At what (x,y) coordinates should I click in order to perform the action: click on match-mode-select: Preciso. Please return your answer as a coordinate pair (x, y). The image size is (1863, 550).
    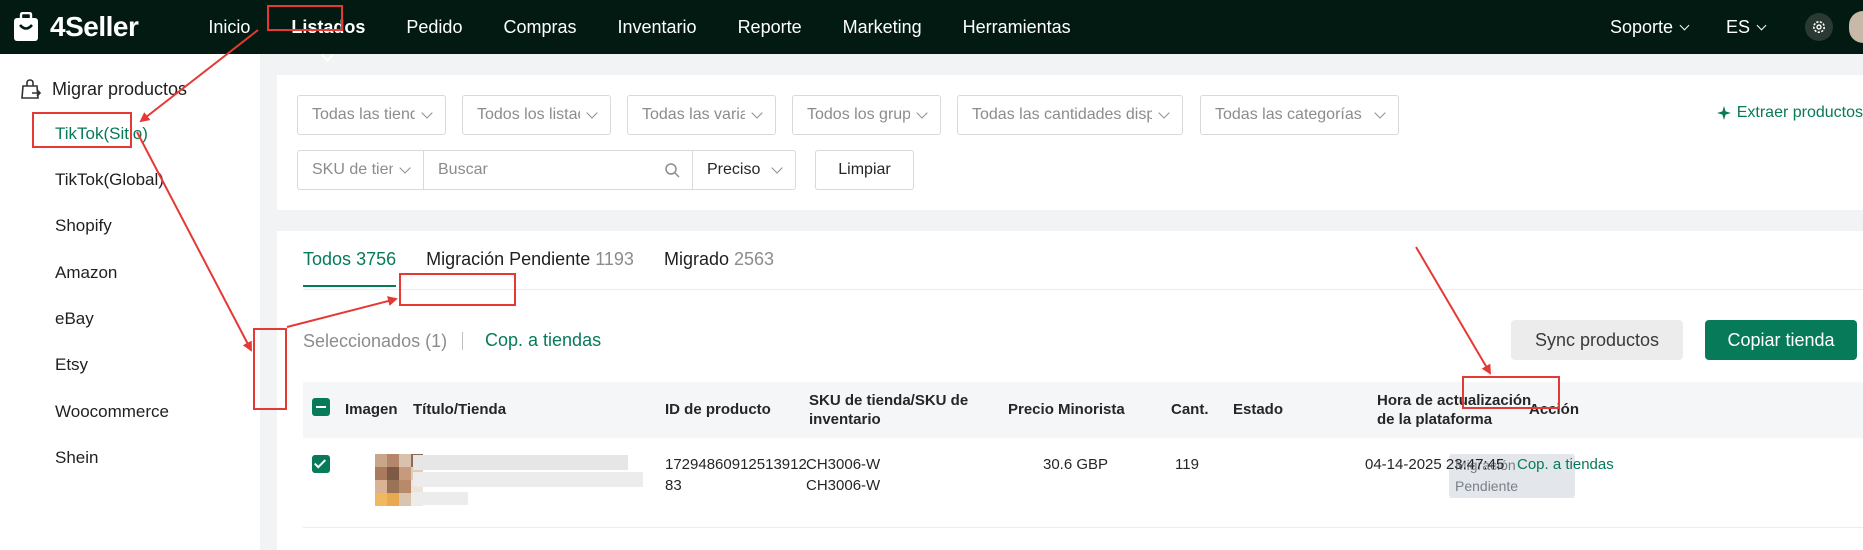
    Looking at the image, I should click on (744, 170).